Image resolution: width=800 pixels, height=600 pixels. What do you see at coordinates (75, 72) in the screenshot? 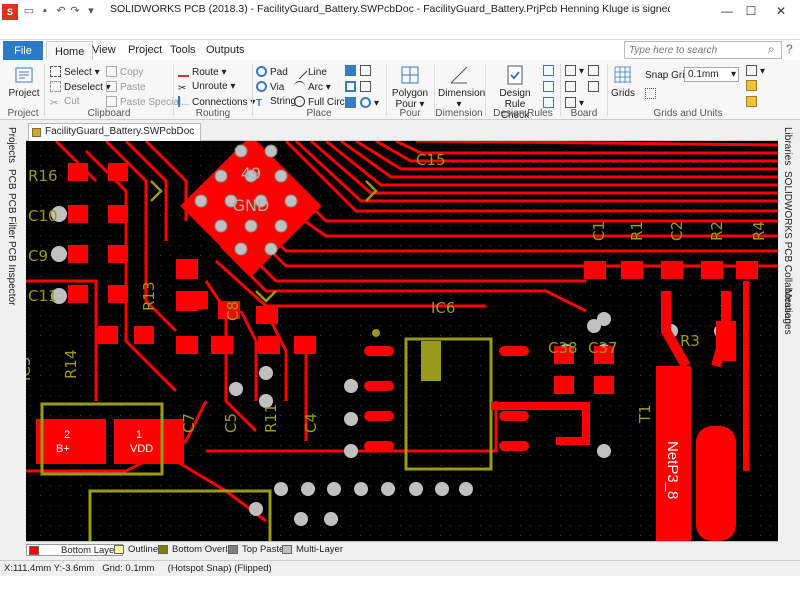
I see `select-button: Select ▾` at bounding box center [75, 72].